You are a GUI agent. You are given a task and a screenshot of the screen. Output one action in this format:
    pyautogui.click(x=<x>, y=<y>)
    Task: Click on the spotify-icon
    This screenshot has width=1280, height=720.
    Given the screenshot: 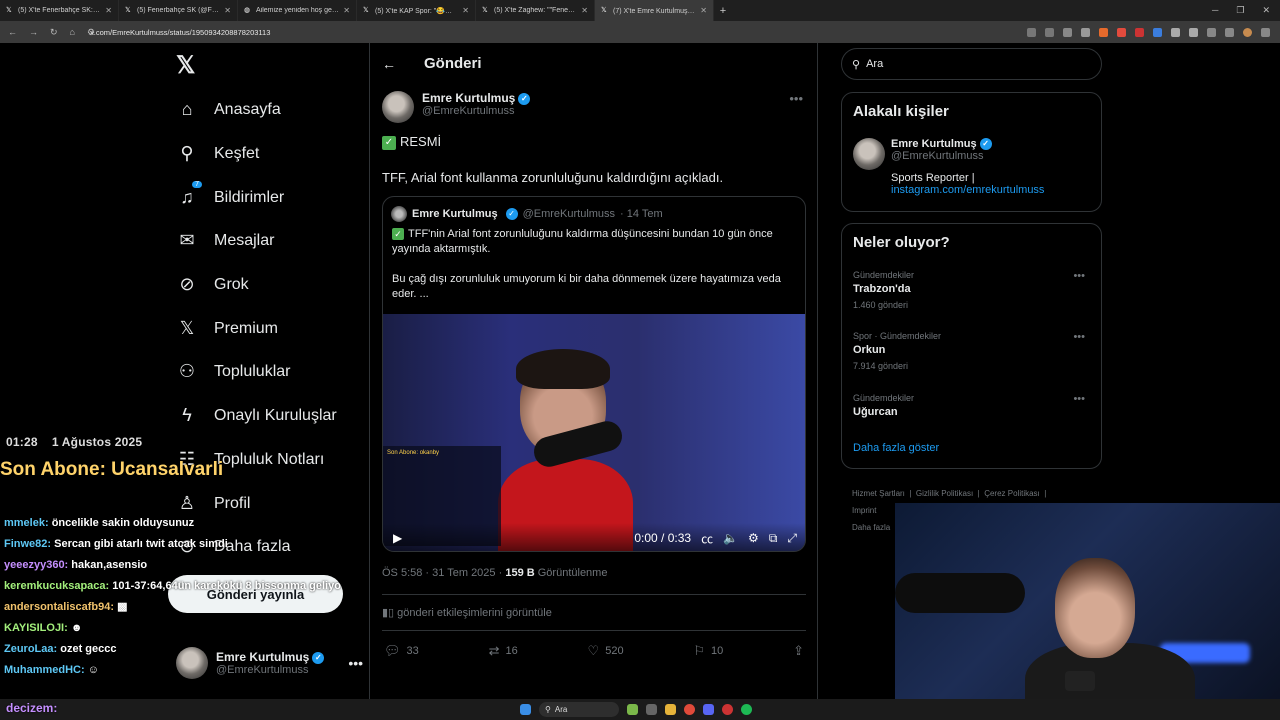 What is the action you would take?
    pyautogui.click(x=746, y=709)
    